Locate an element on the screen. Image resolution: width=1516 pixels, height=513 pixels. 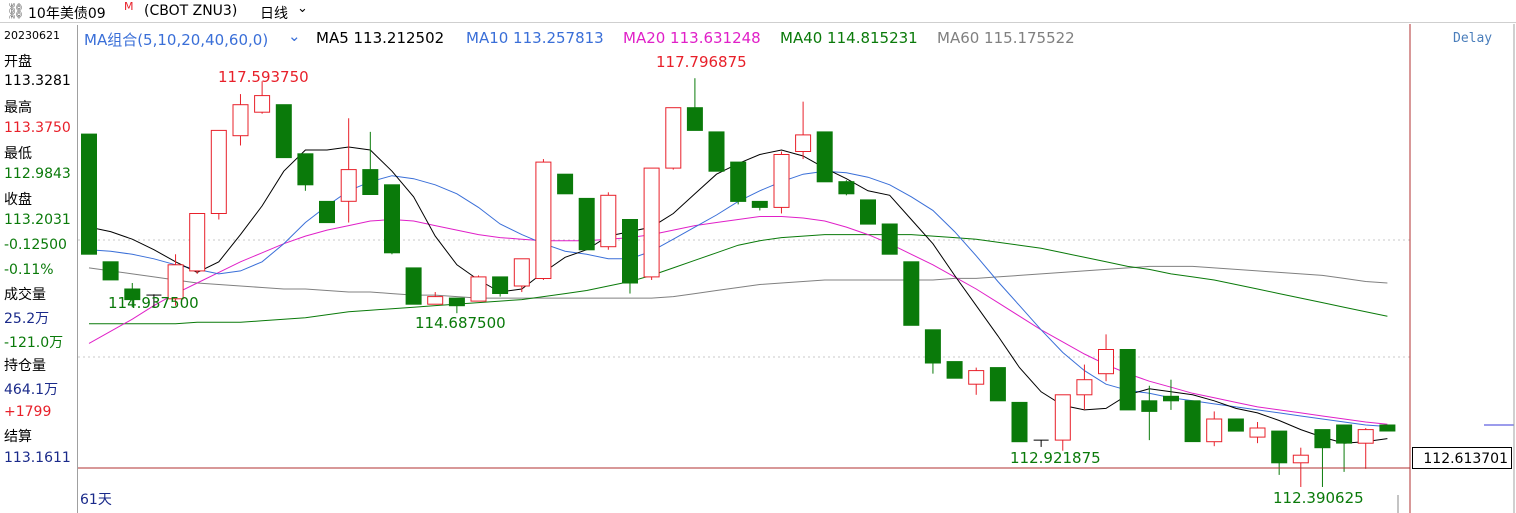
volume-label: 成交量 is located at coordinates (25, 295).